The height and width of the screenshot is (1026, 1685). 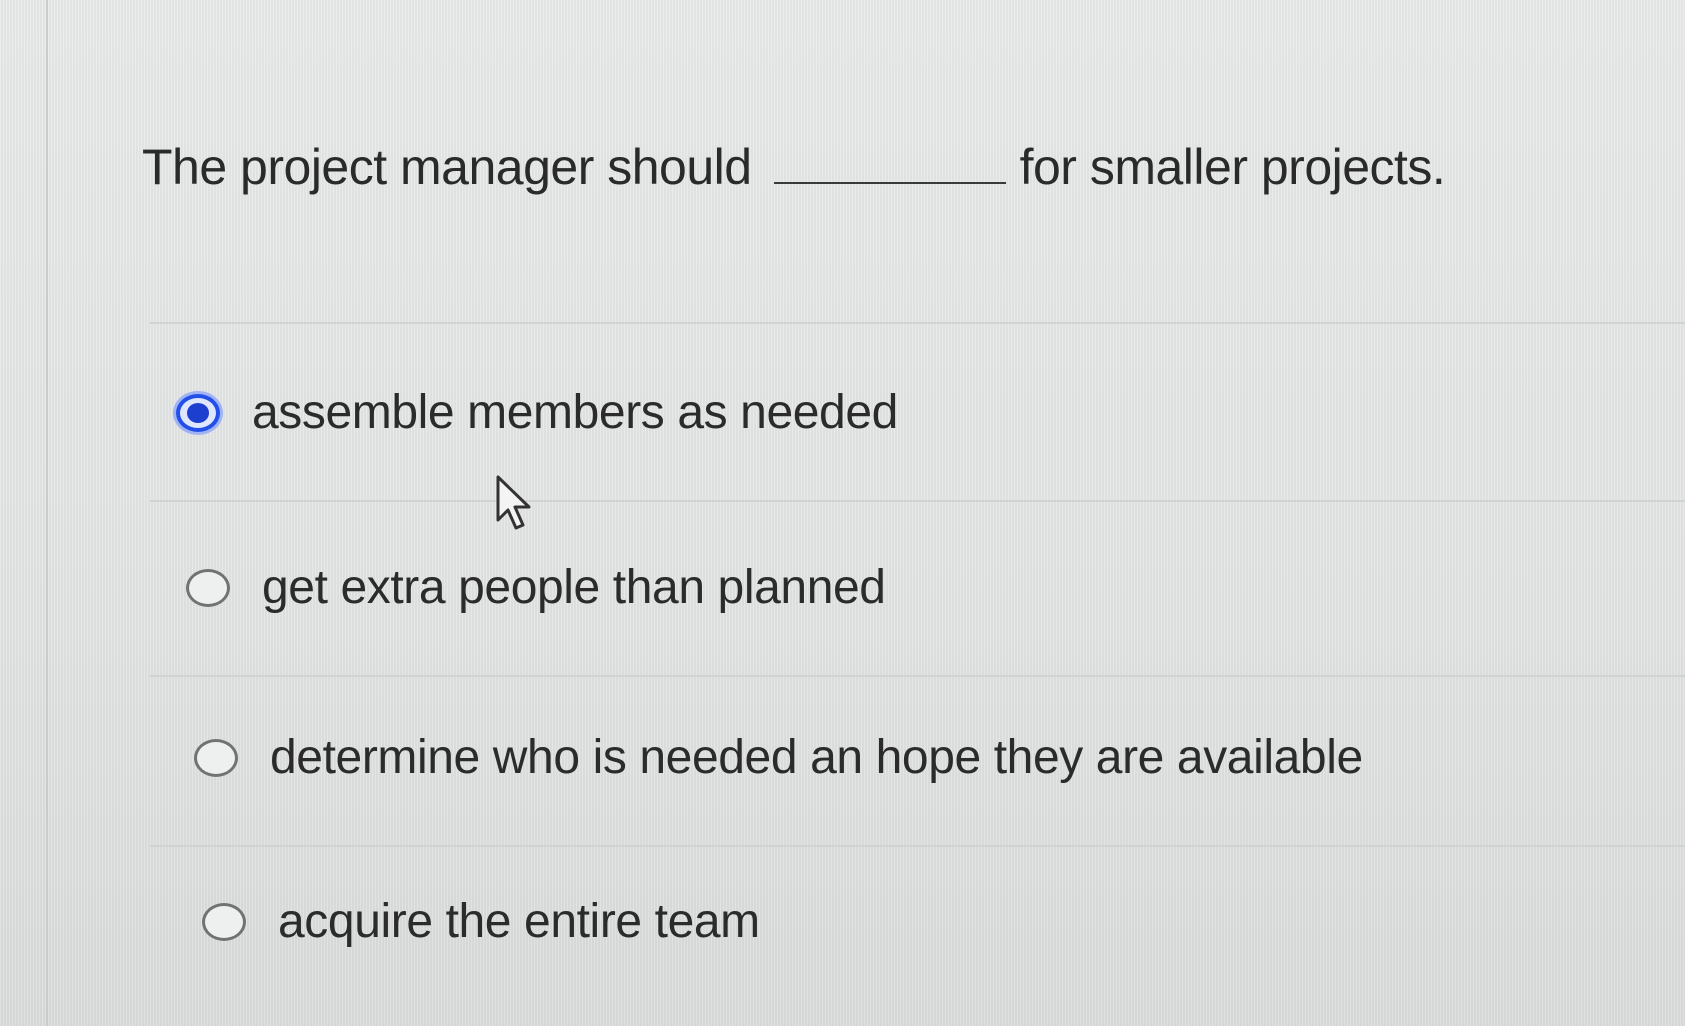 I want to click on option-2: get extra people than planned, so click(x=536, y=587).